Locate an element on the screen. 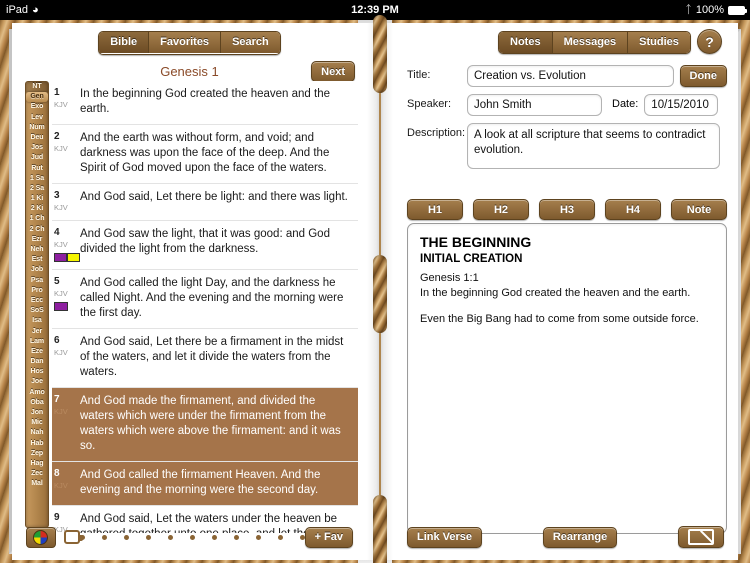  book-item-2-ch: 2 Ch is located at coordinates (37, 230).